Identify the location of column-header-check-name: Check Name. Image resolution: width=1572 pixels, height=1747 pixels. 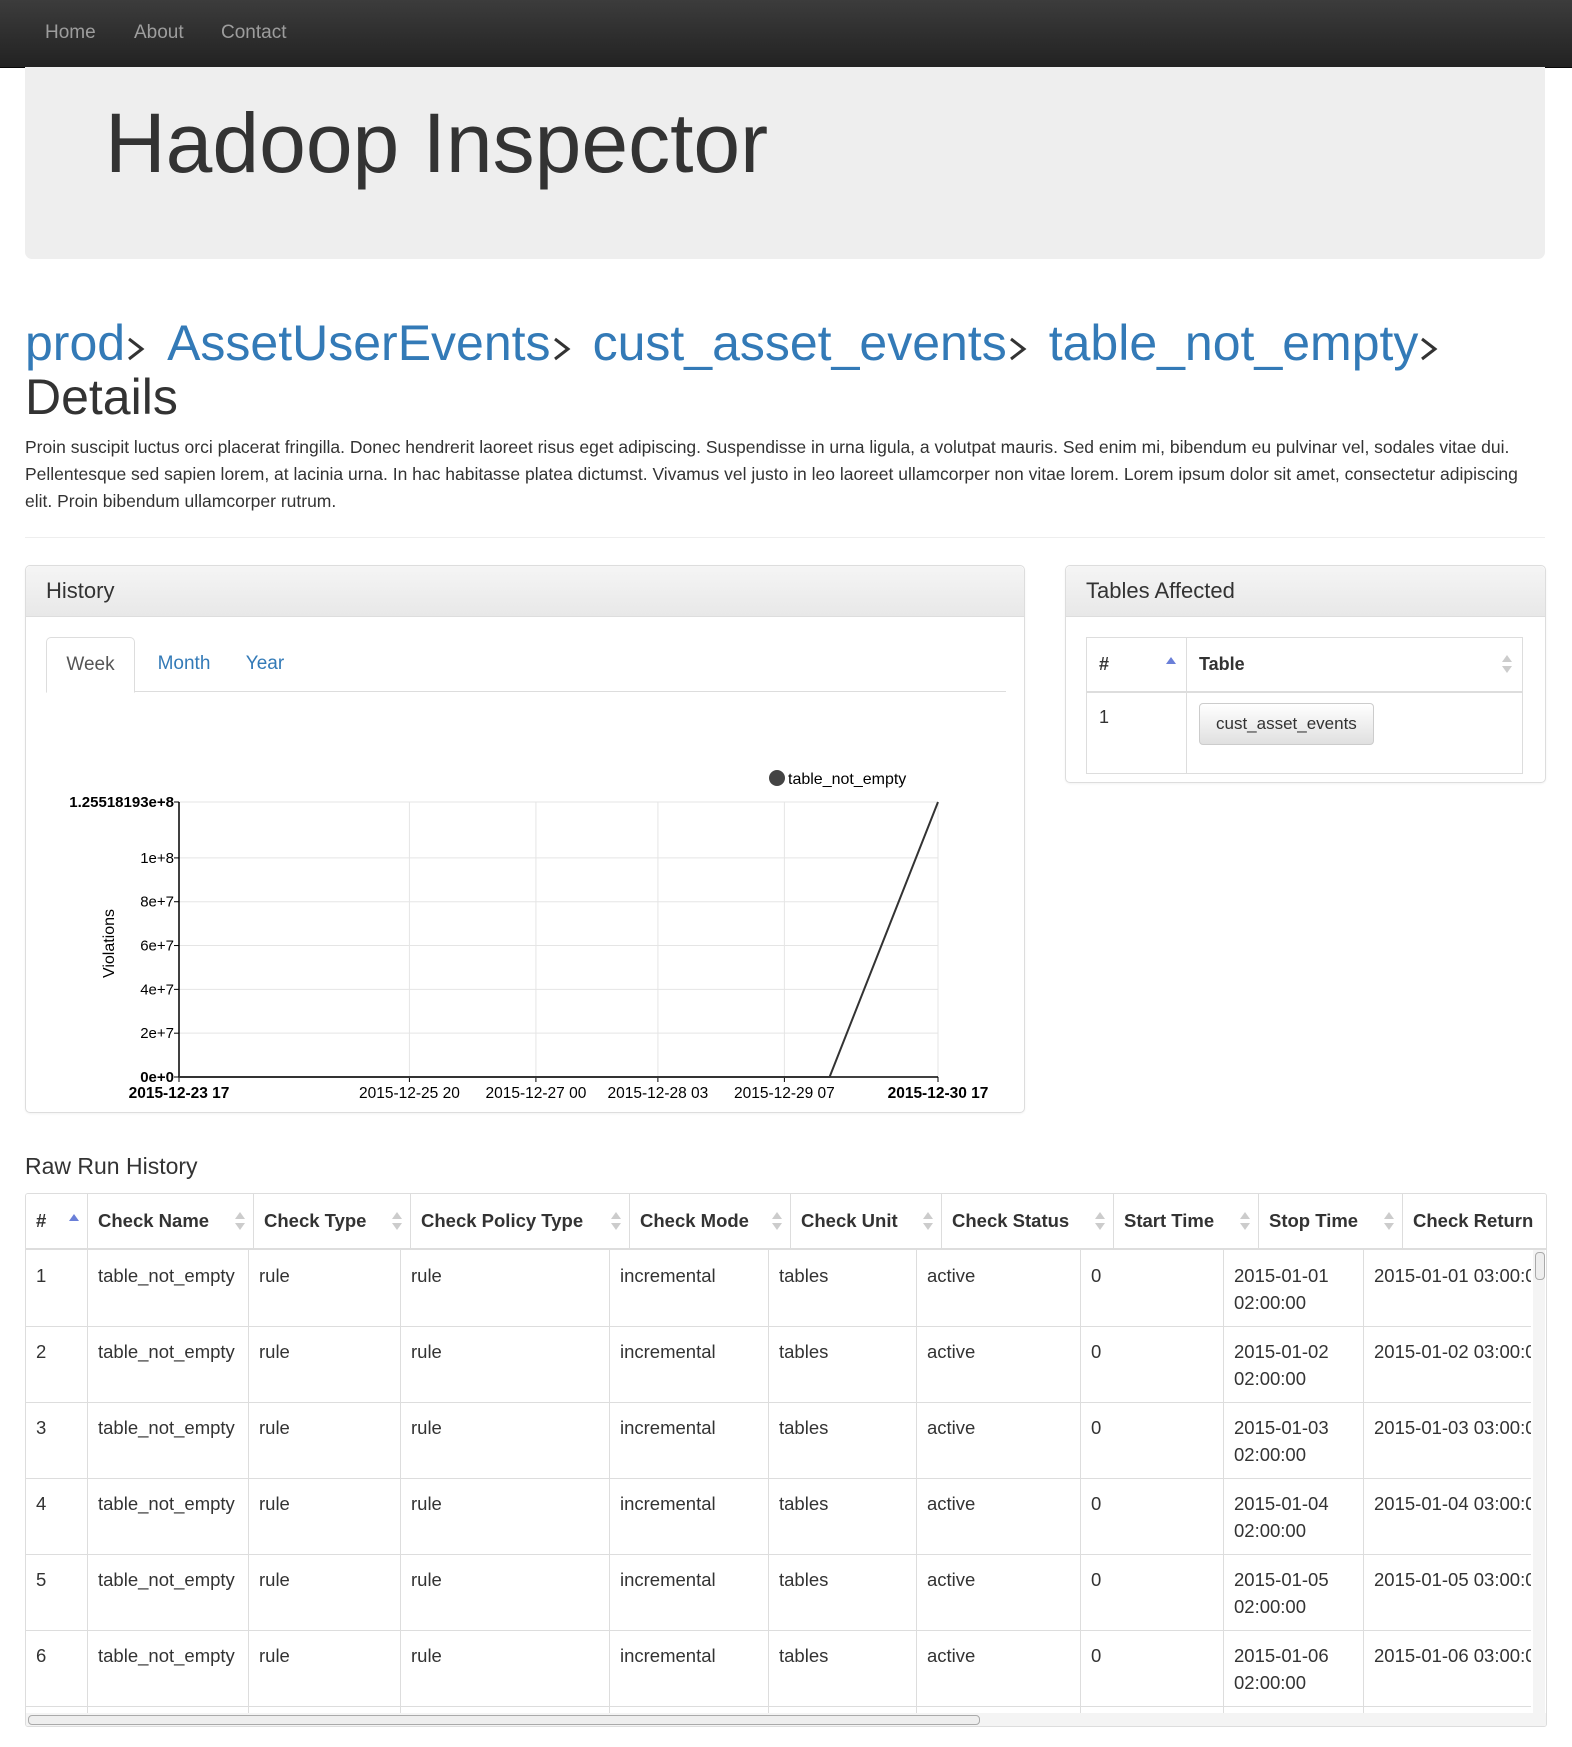
(171, 1221).